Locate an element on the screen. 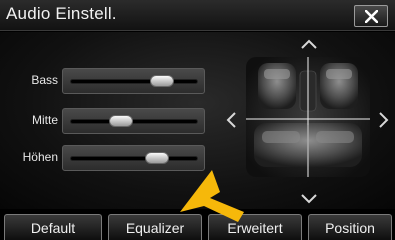 This screenshot has width=395, height=240. arrow-left-icon is located at coordinates (231, 120).